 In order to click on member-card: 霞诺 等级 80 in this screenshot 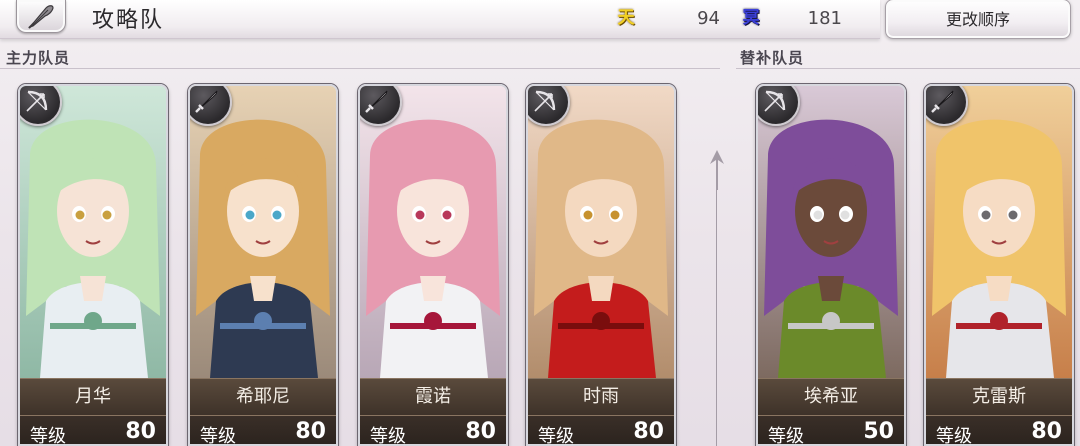, I will do `click(433, 265)`.